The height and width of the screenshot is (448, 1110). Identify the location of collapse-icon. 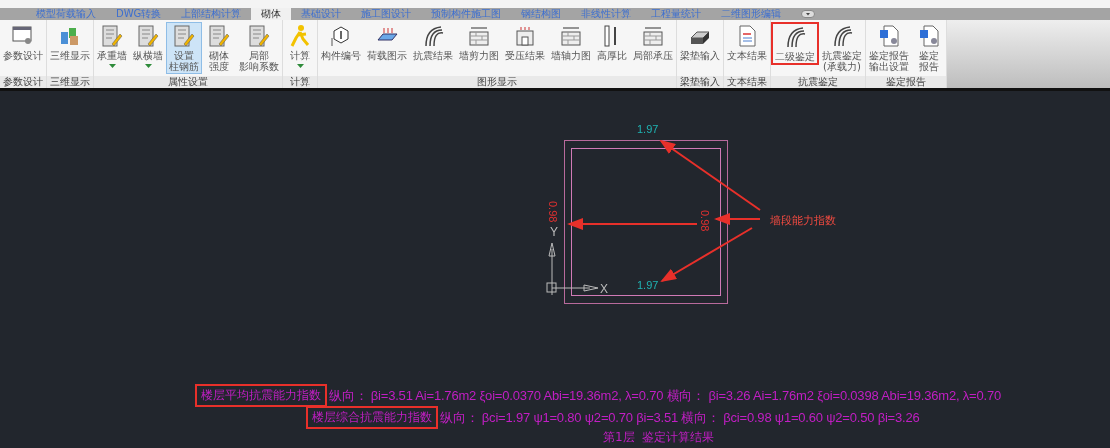
(808, 14).